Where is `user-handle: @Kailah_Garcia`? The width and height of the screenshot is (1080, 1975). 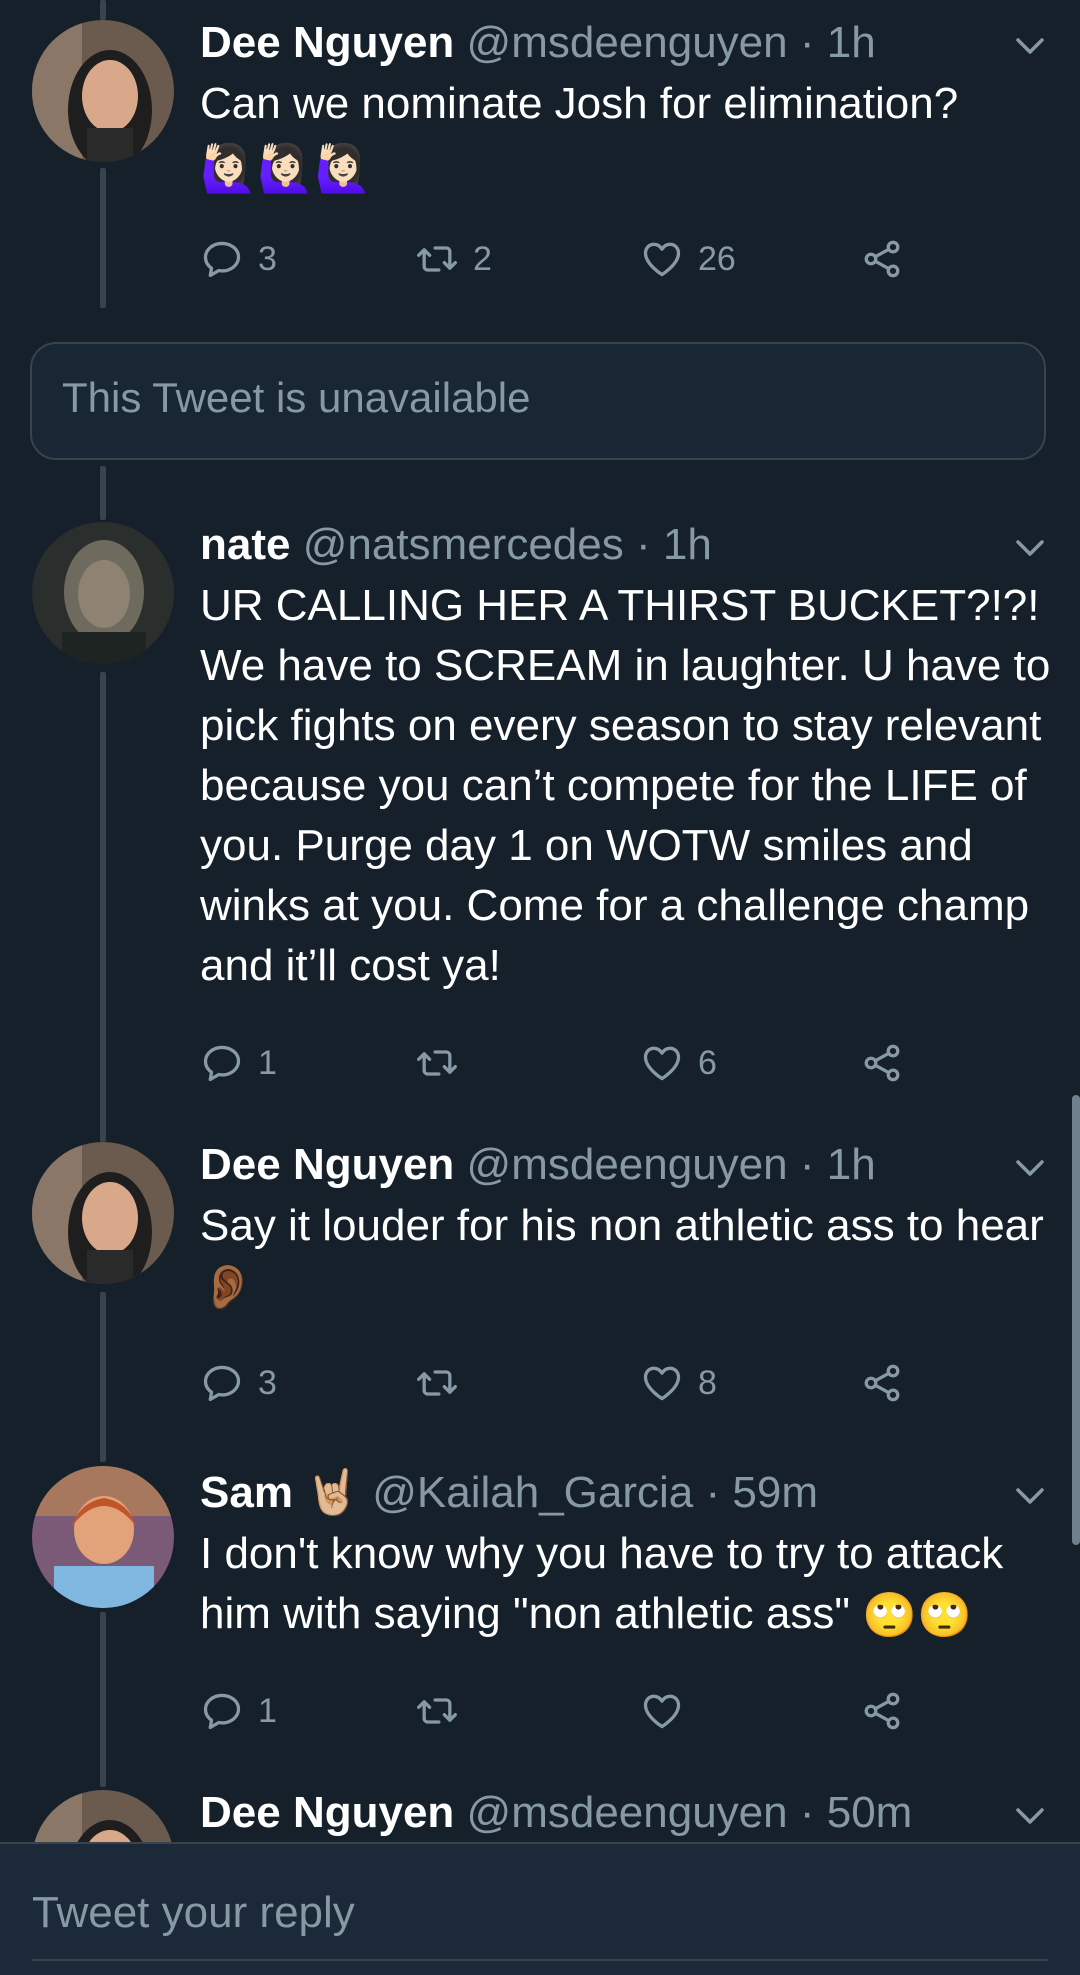 user-handle: @Kailah_Garcia is located at coordinates (532, 1492).